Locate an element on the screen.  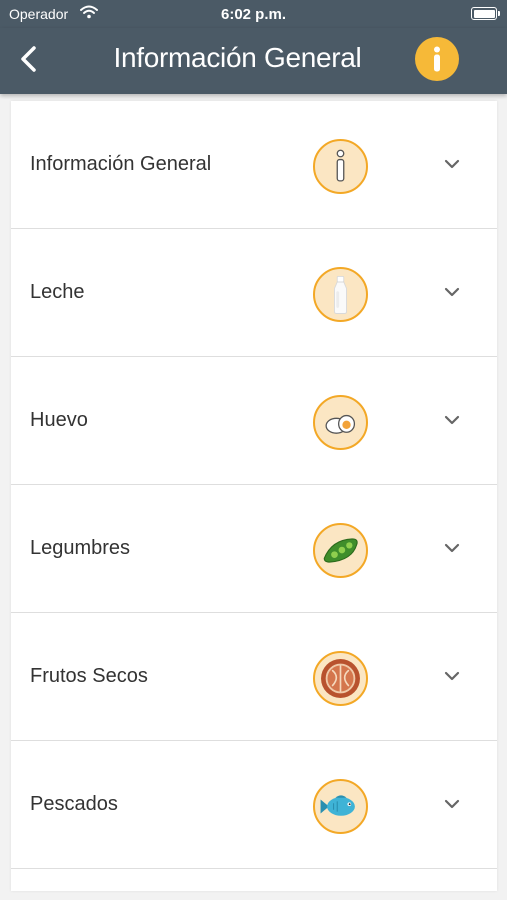
status-bar: Operador 6:02 p.m. is located at coordinates (253, 14).